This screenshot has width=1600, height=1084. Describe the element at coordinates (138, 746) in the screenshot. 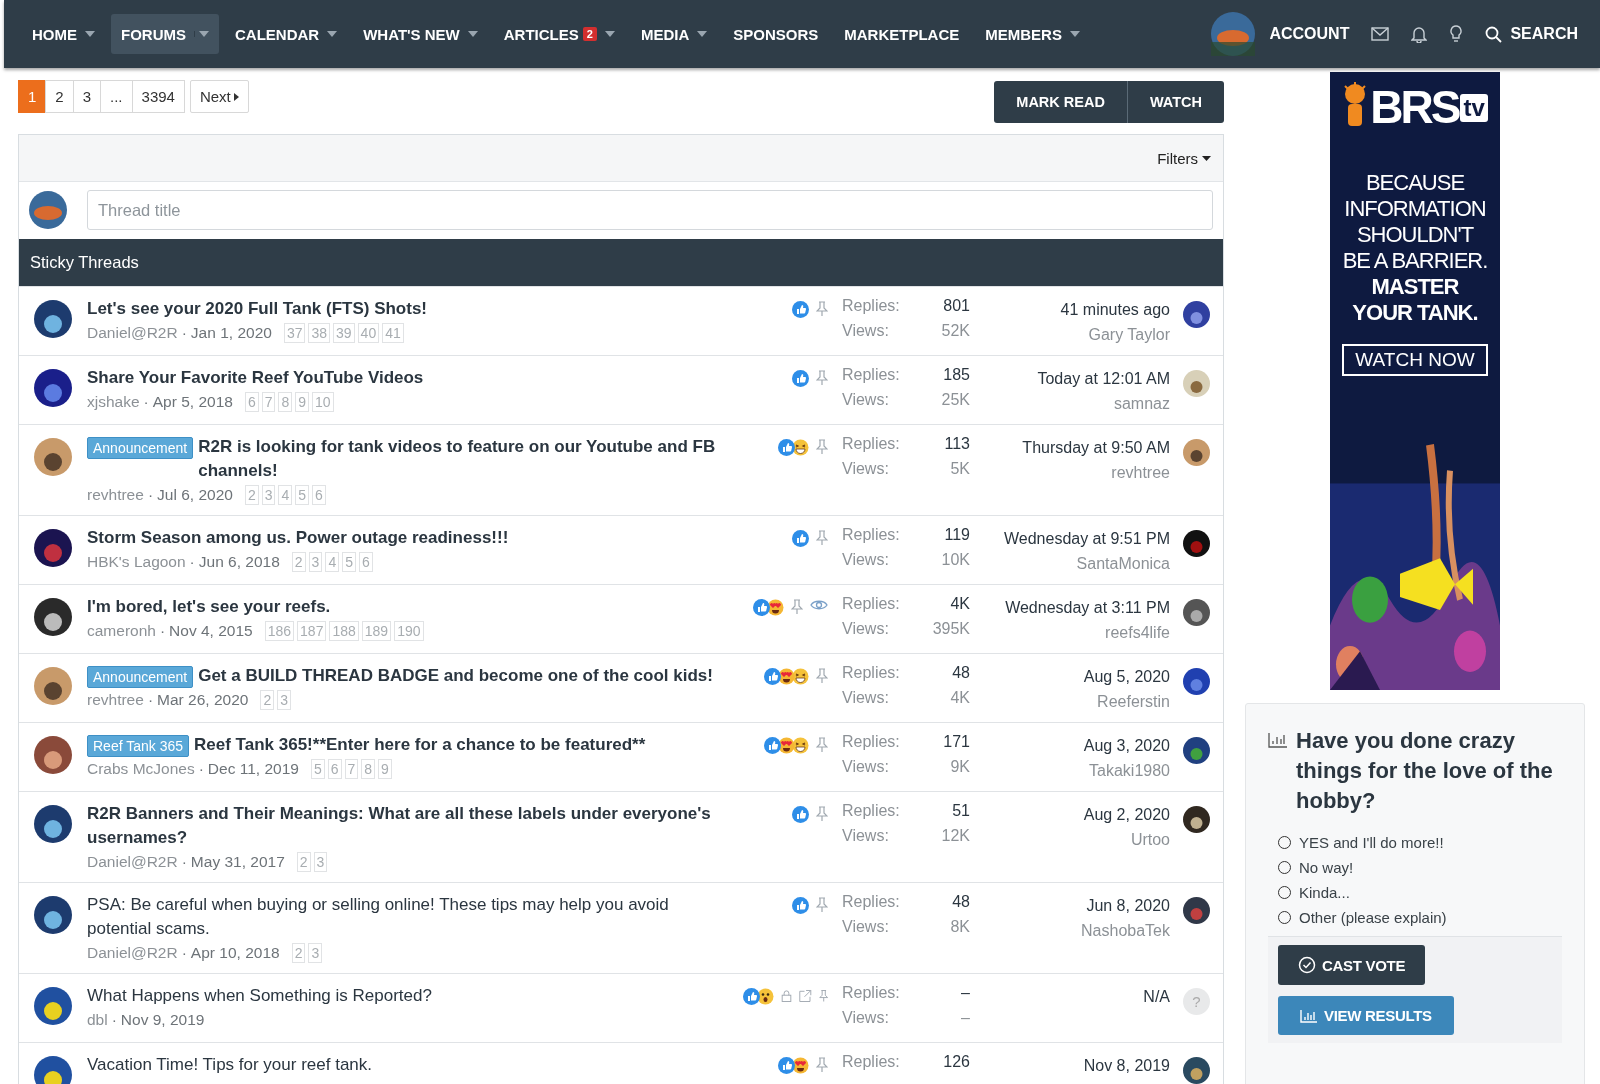

I see `thread-prefix-label: Reef Tank 365` at that location.